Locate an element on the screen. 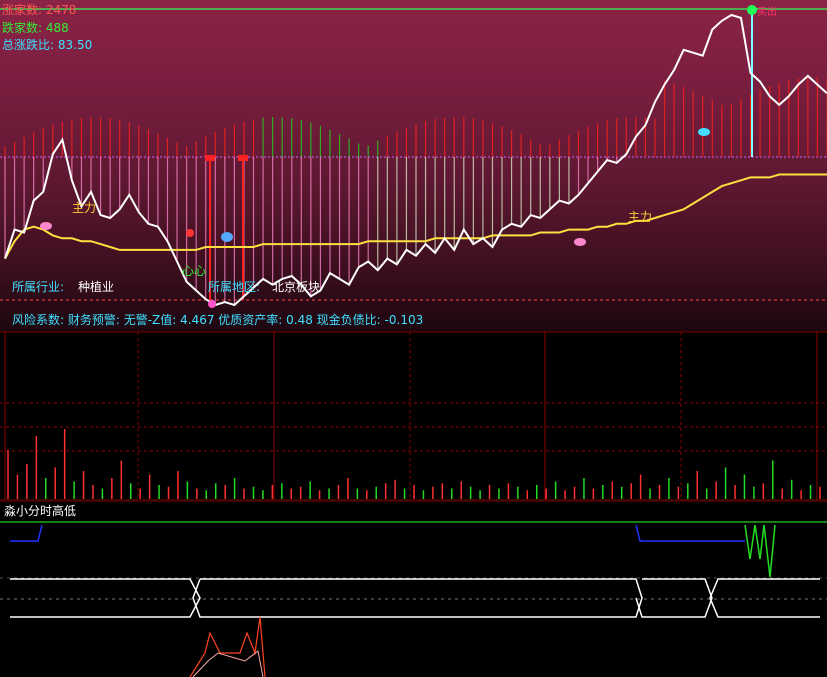 The width and height of the screenshot is (827, 677). industry-value: 种植业 is located at coordinates (96, 287).